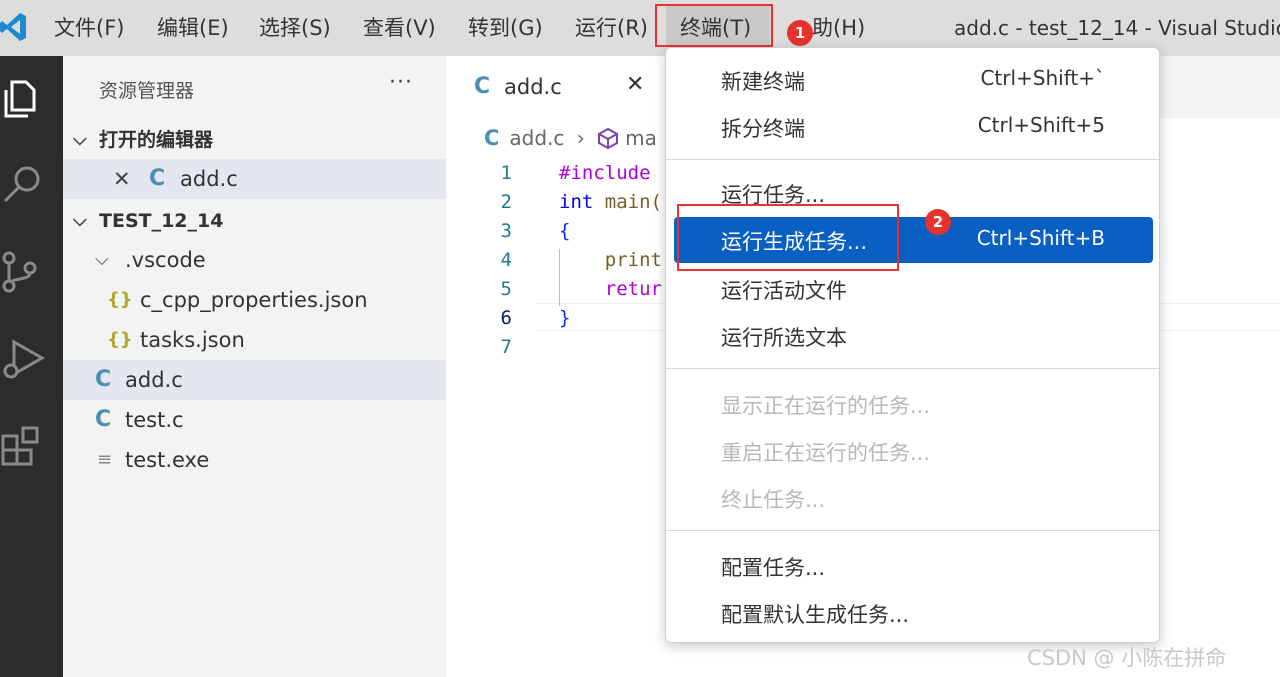  Describe the element at coordinates (506, 260) in the screenshot. I see `line-number: 4` at that location.